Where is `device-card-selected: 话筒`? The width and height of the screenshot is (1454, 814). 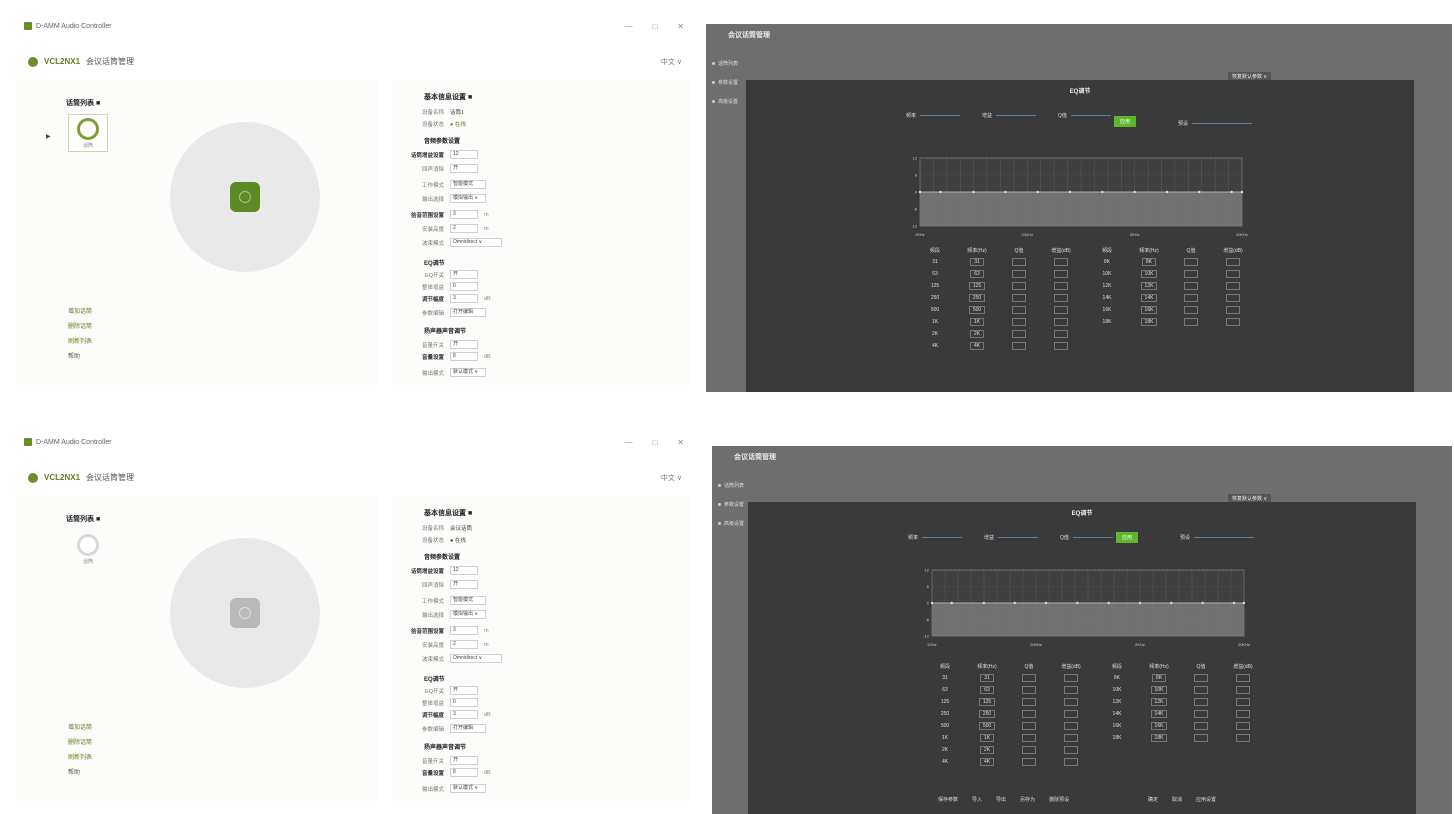
device-card-selected: 话筒 is located at coordinates (88, 133).